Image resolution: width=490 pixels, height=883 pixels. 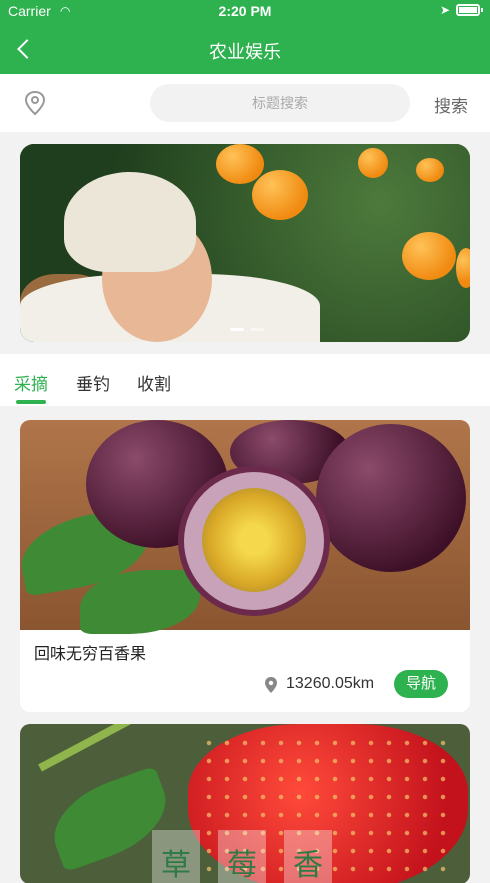 What do you see at coordinates (469, 10) in the screenshot?
I see `battery-icon` at bounding box center [469, 10].